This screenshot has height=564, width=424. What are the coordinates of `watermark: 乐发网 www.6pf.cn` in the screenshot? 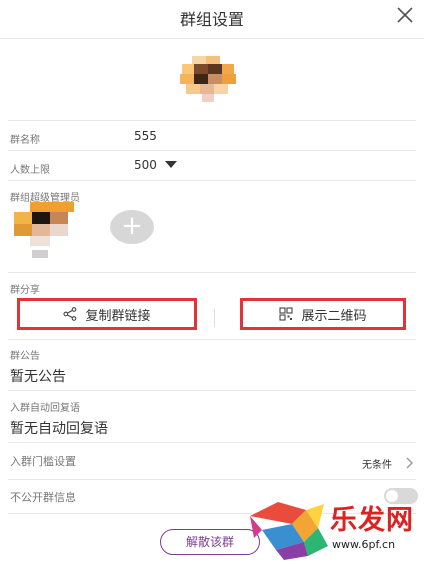 It's located at (336, 529).